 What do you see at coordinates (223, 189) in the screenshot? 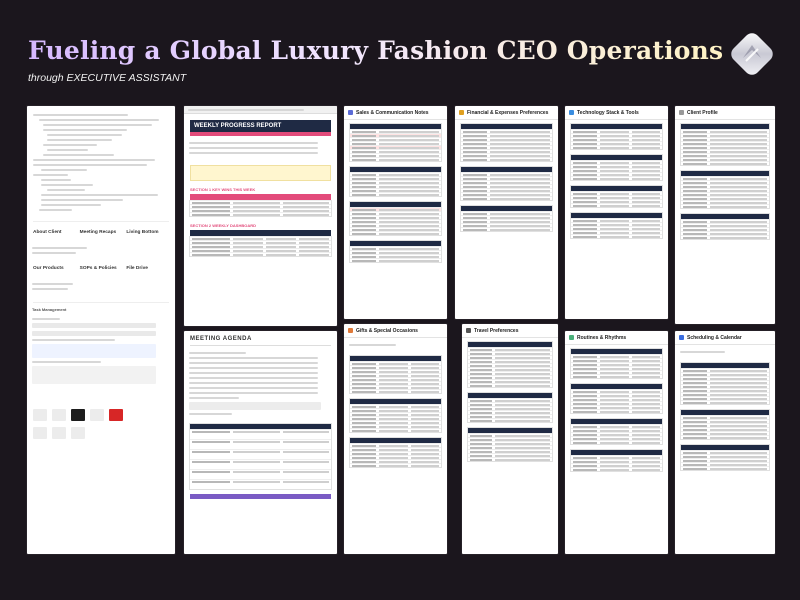
I see `section-1-heading: SECTION 1 KEY WINS THIS WEEK` at bounding box center [223, 189].